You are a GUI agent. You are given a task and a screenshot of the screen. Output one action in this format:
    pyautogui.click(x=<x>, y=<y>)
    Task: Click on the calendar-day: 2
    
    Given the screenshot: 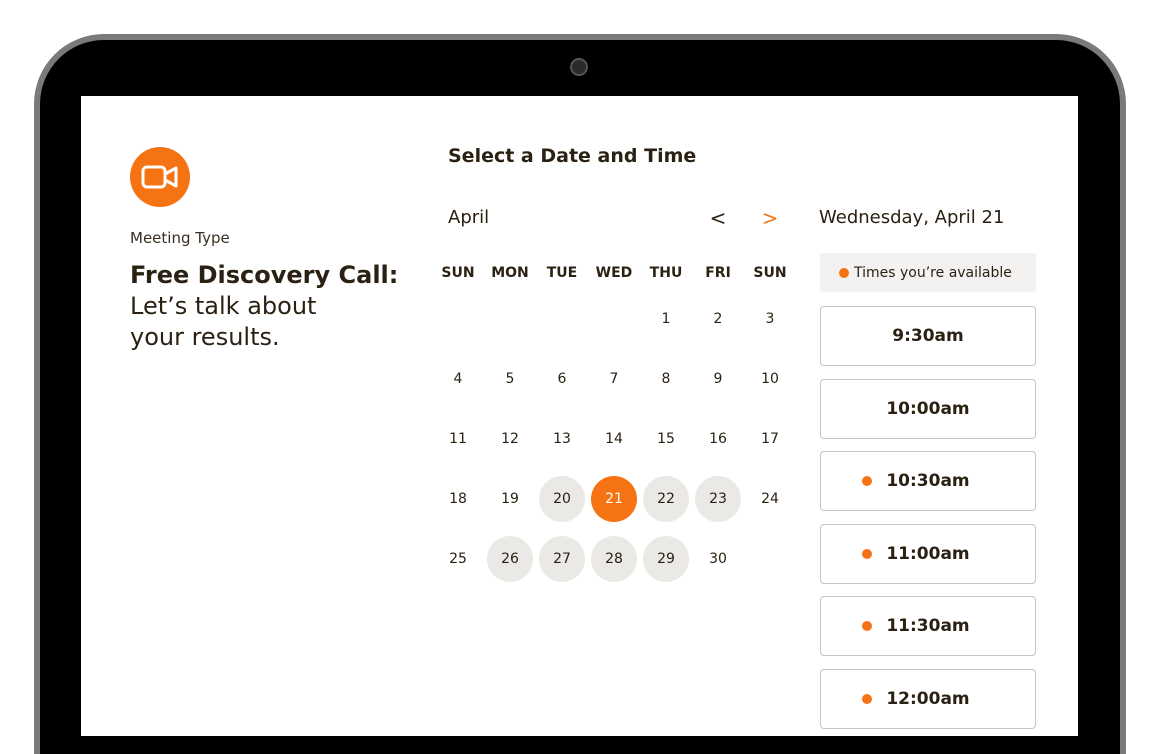 What is the action you would take?
    pyautogui.click(x=718, y=319)
    